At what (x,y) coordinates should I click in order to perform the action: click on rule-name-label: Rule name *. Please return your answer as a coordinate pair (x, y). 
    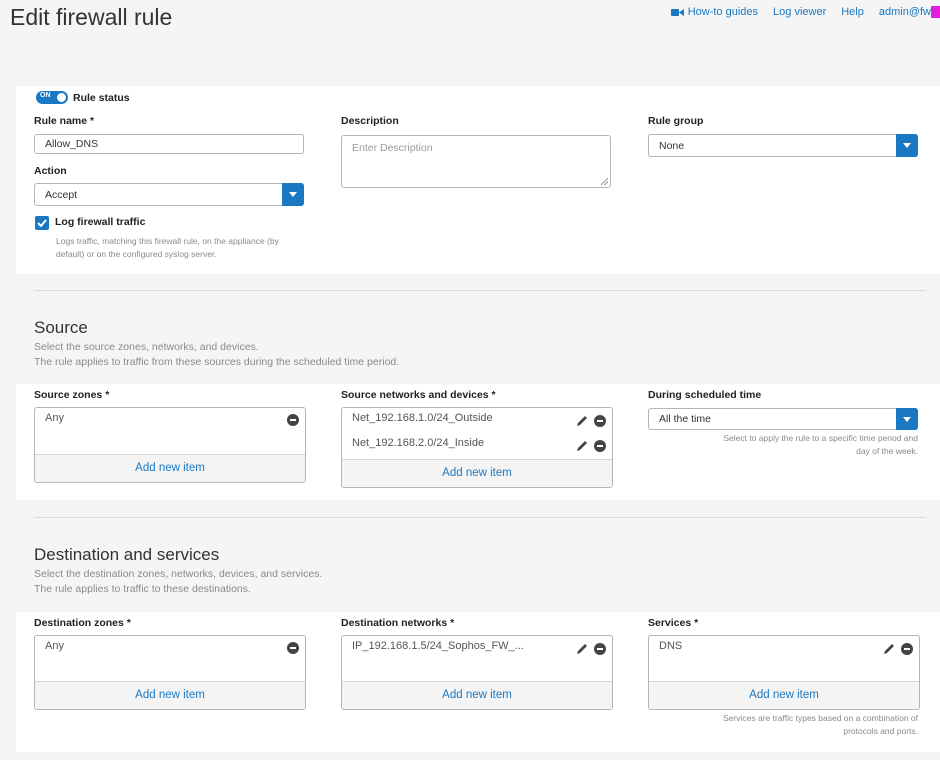
    Looking at the image, I should click on (64, 121).